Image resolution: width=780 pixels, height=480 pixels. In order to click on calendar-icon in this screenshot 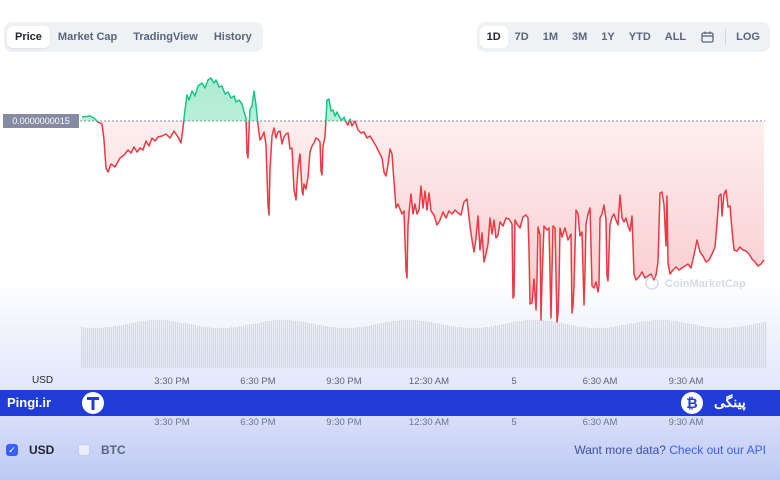, I will do `click(707, 37)`.